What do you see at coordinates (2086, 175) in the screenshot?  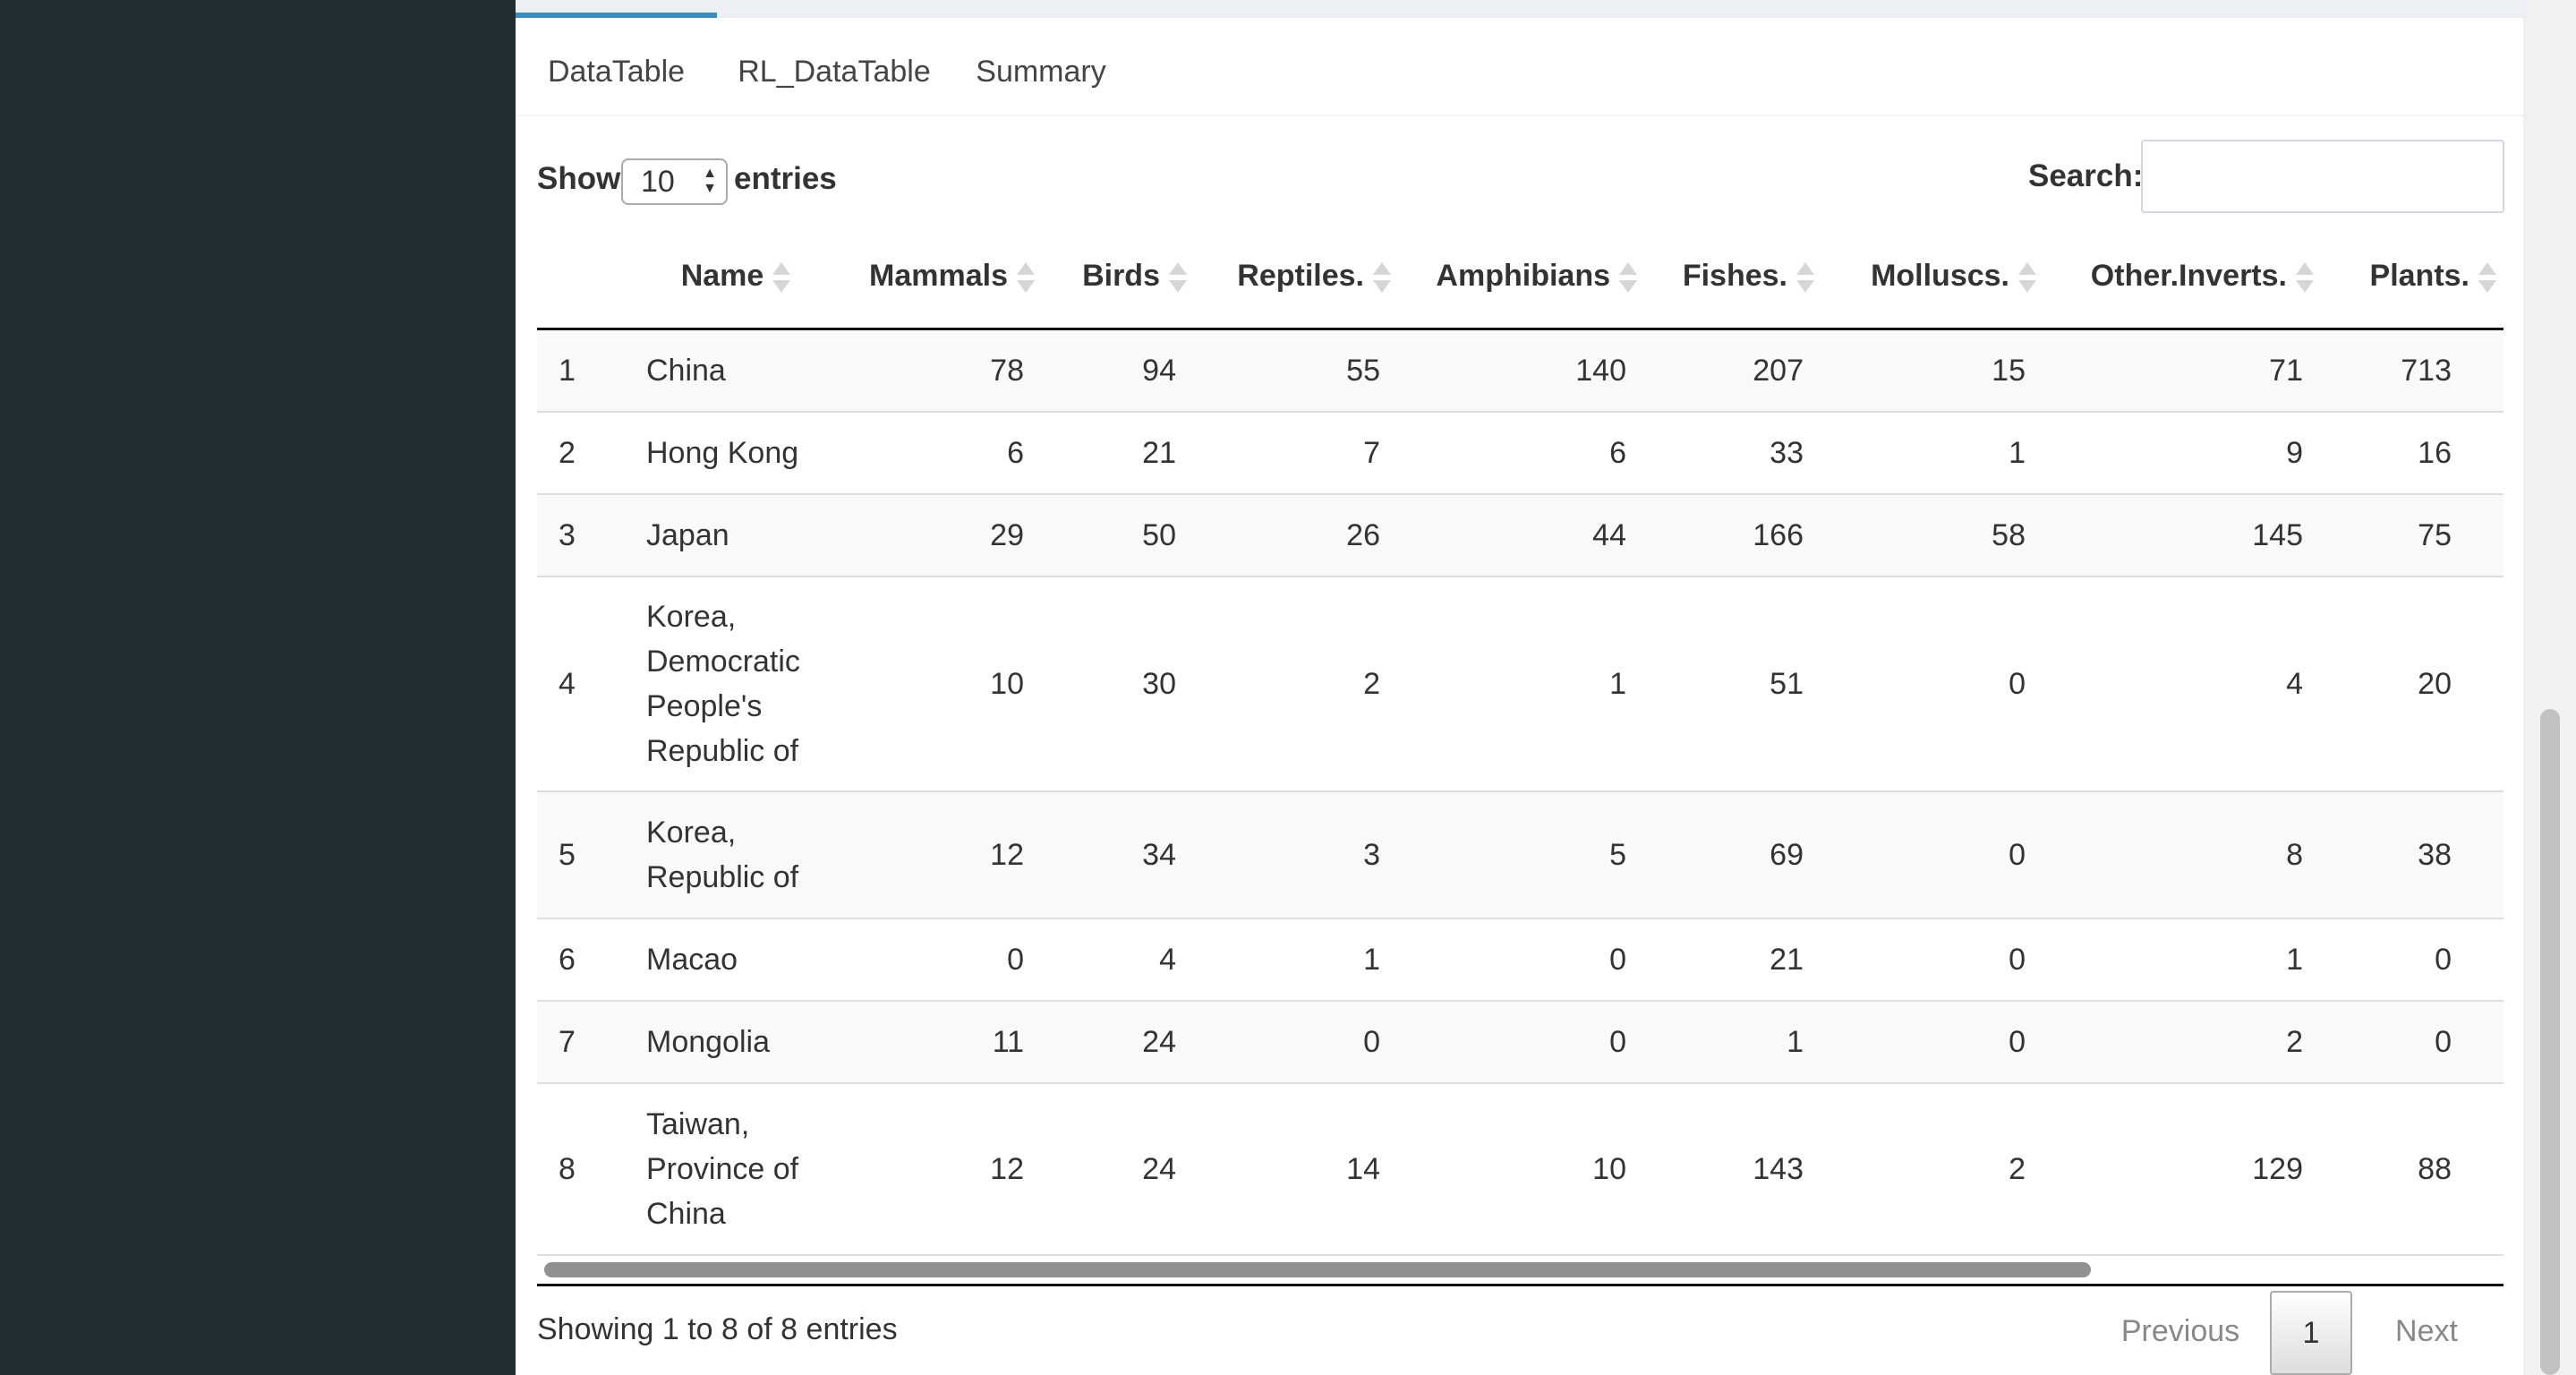 I see `search-label: Search:` at bounding box center [2086, 175].